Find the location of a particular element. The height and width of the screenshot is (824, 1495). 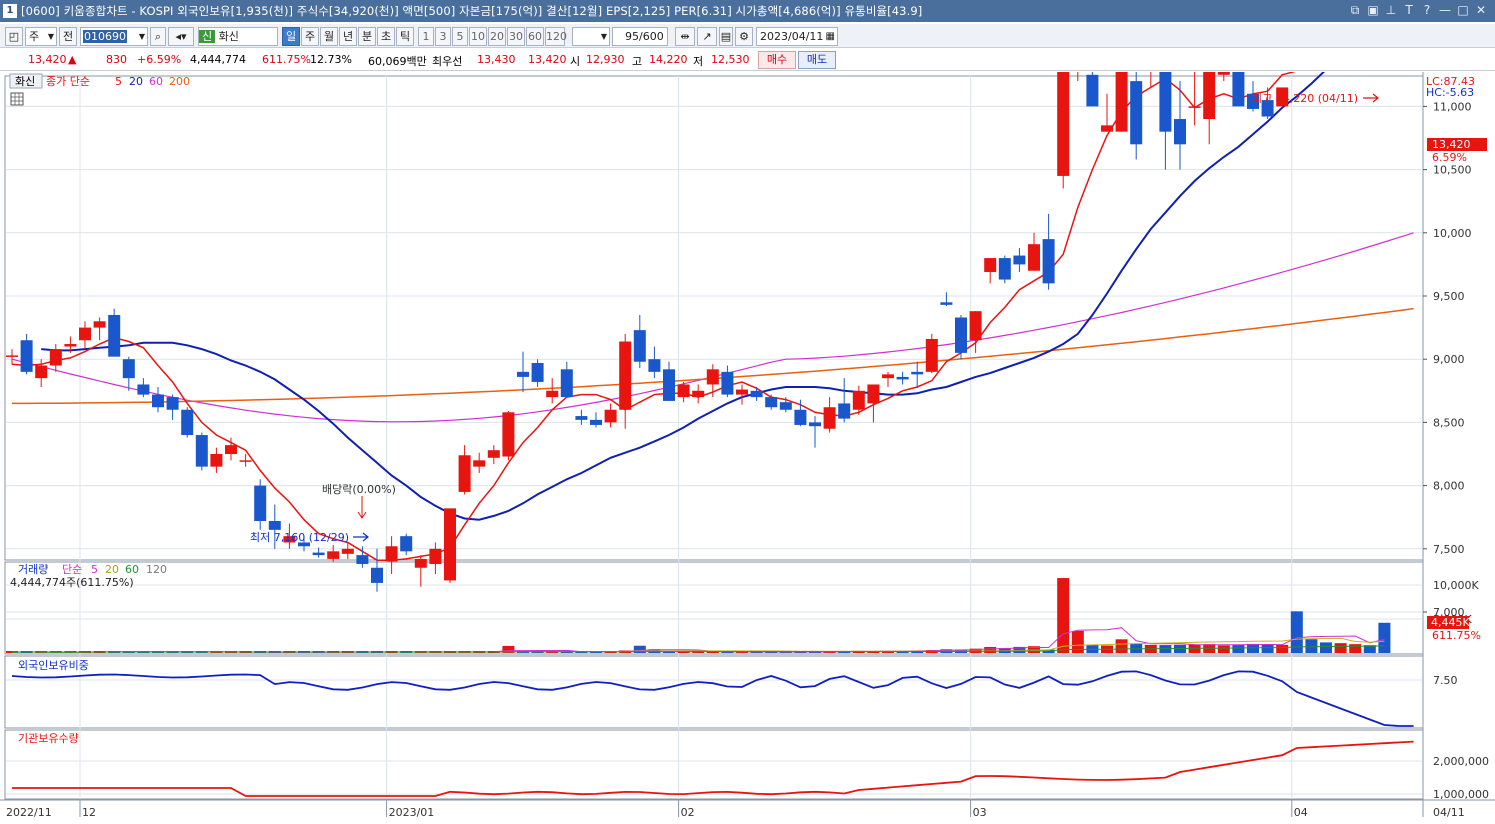

screen-icon: ▣ is located at coordinates (1373, 10).